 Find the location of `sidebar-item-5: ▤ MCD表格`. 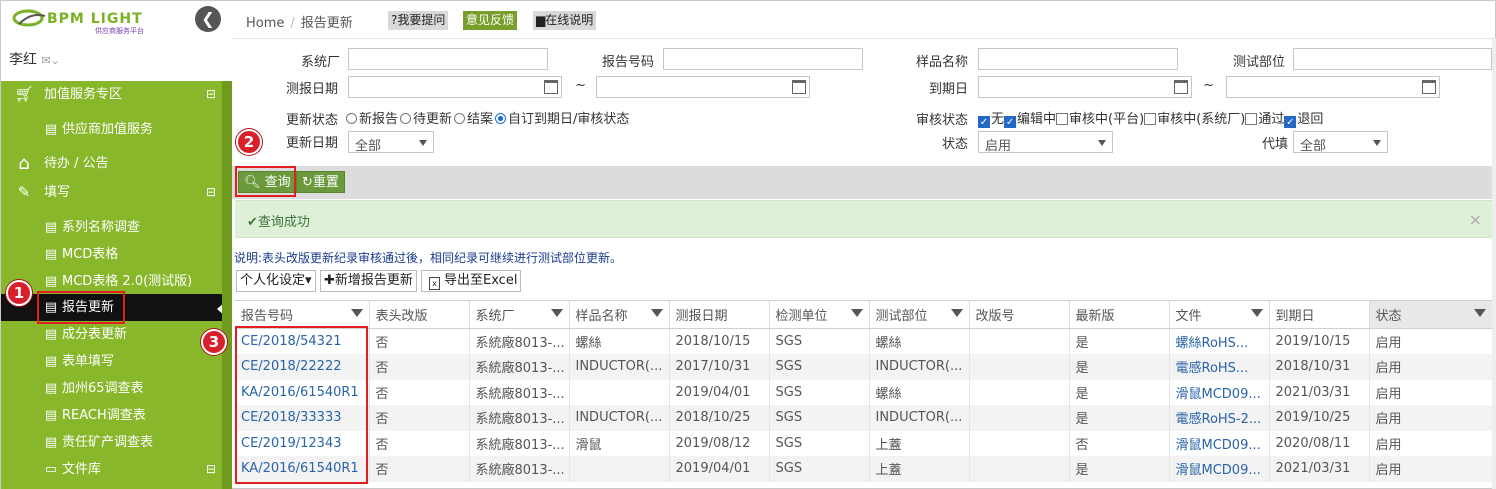

sidebar-item-5: ▤ MCD表格 is located at coordinates (111, 254).